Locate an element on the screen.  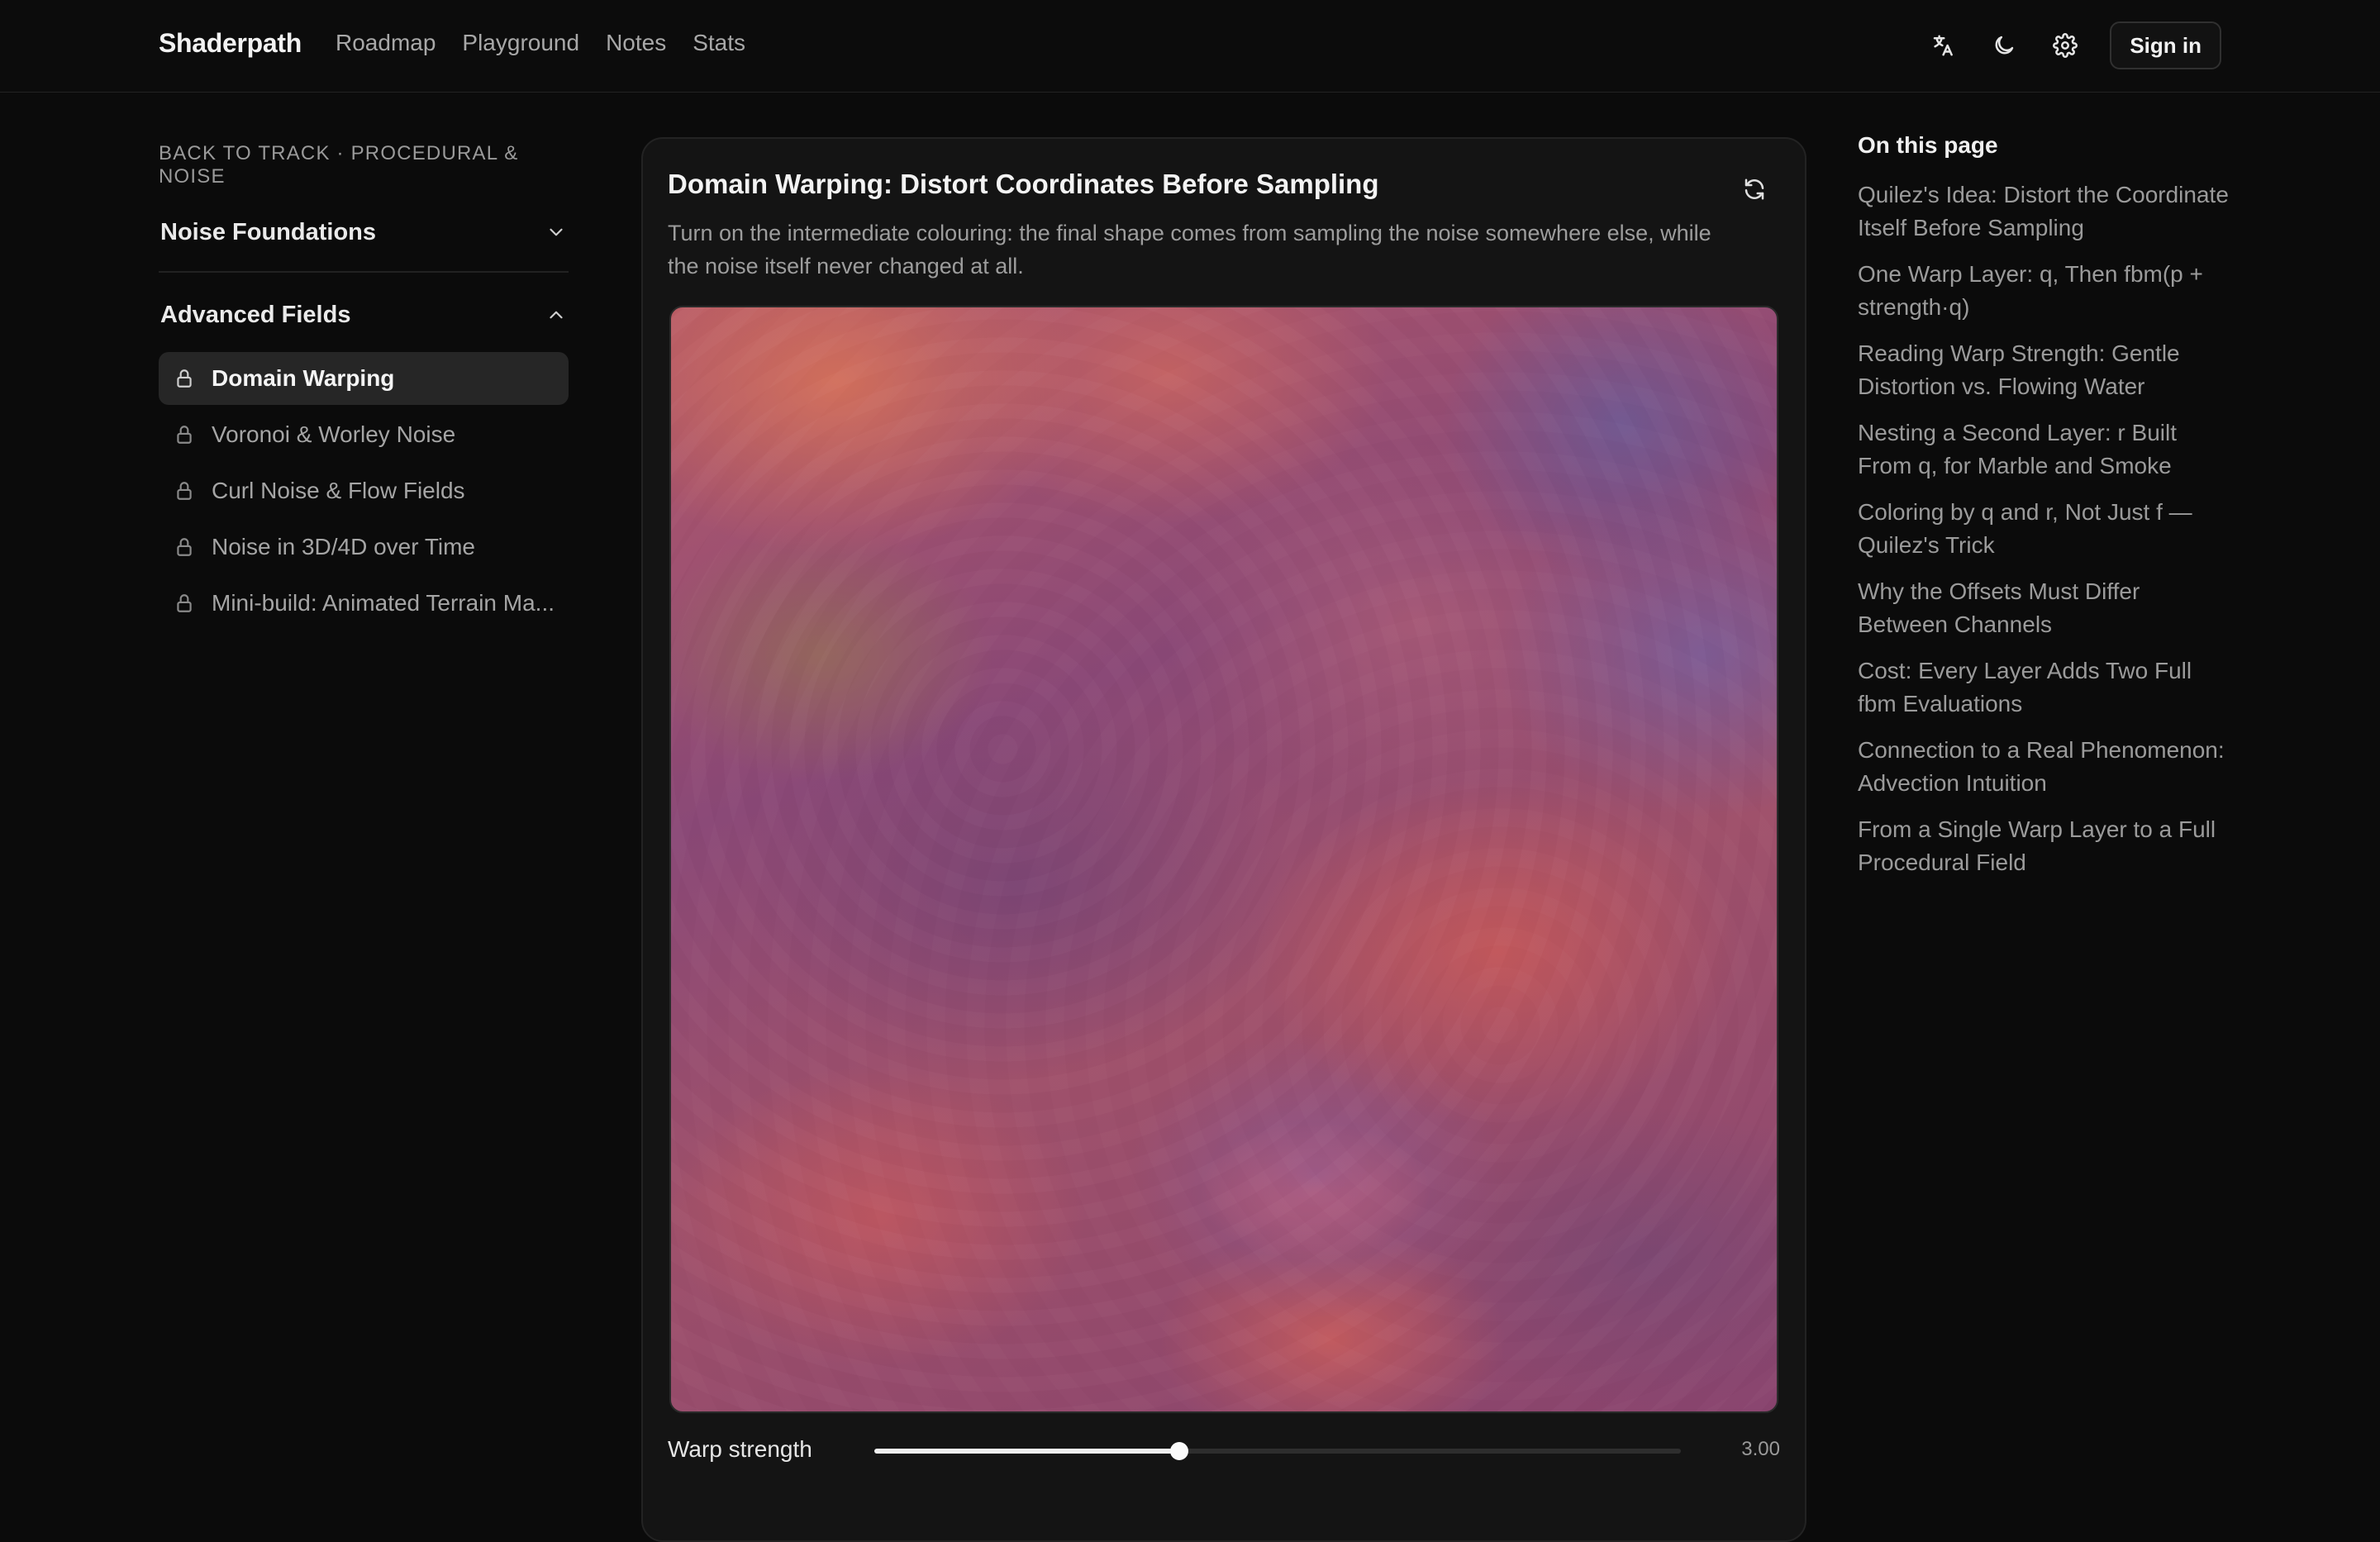
main-nav: Roadmap Playground Notes Stats is located at coordinates (540, 43).